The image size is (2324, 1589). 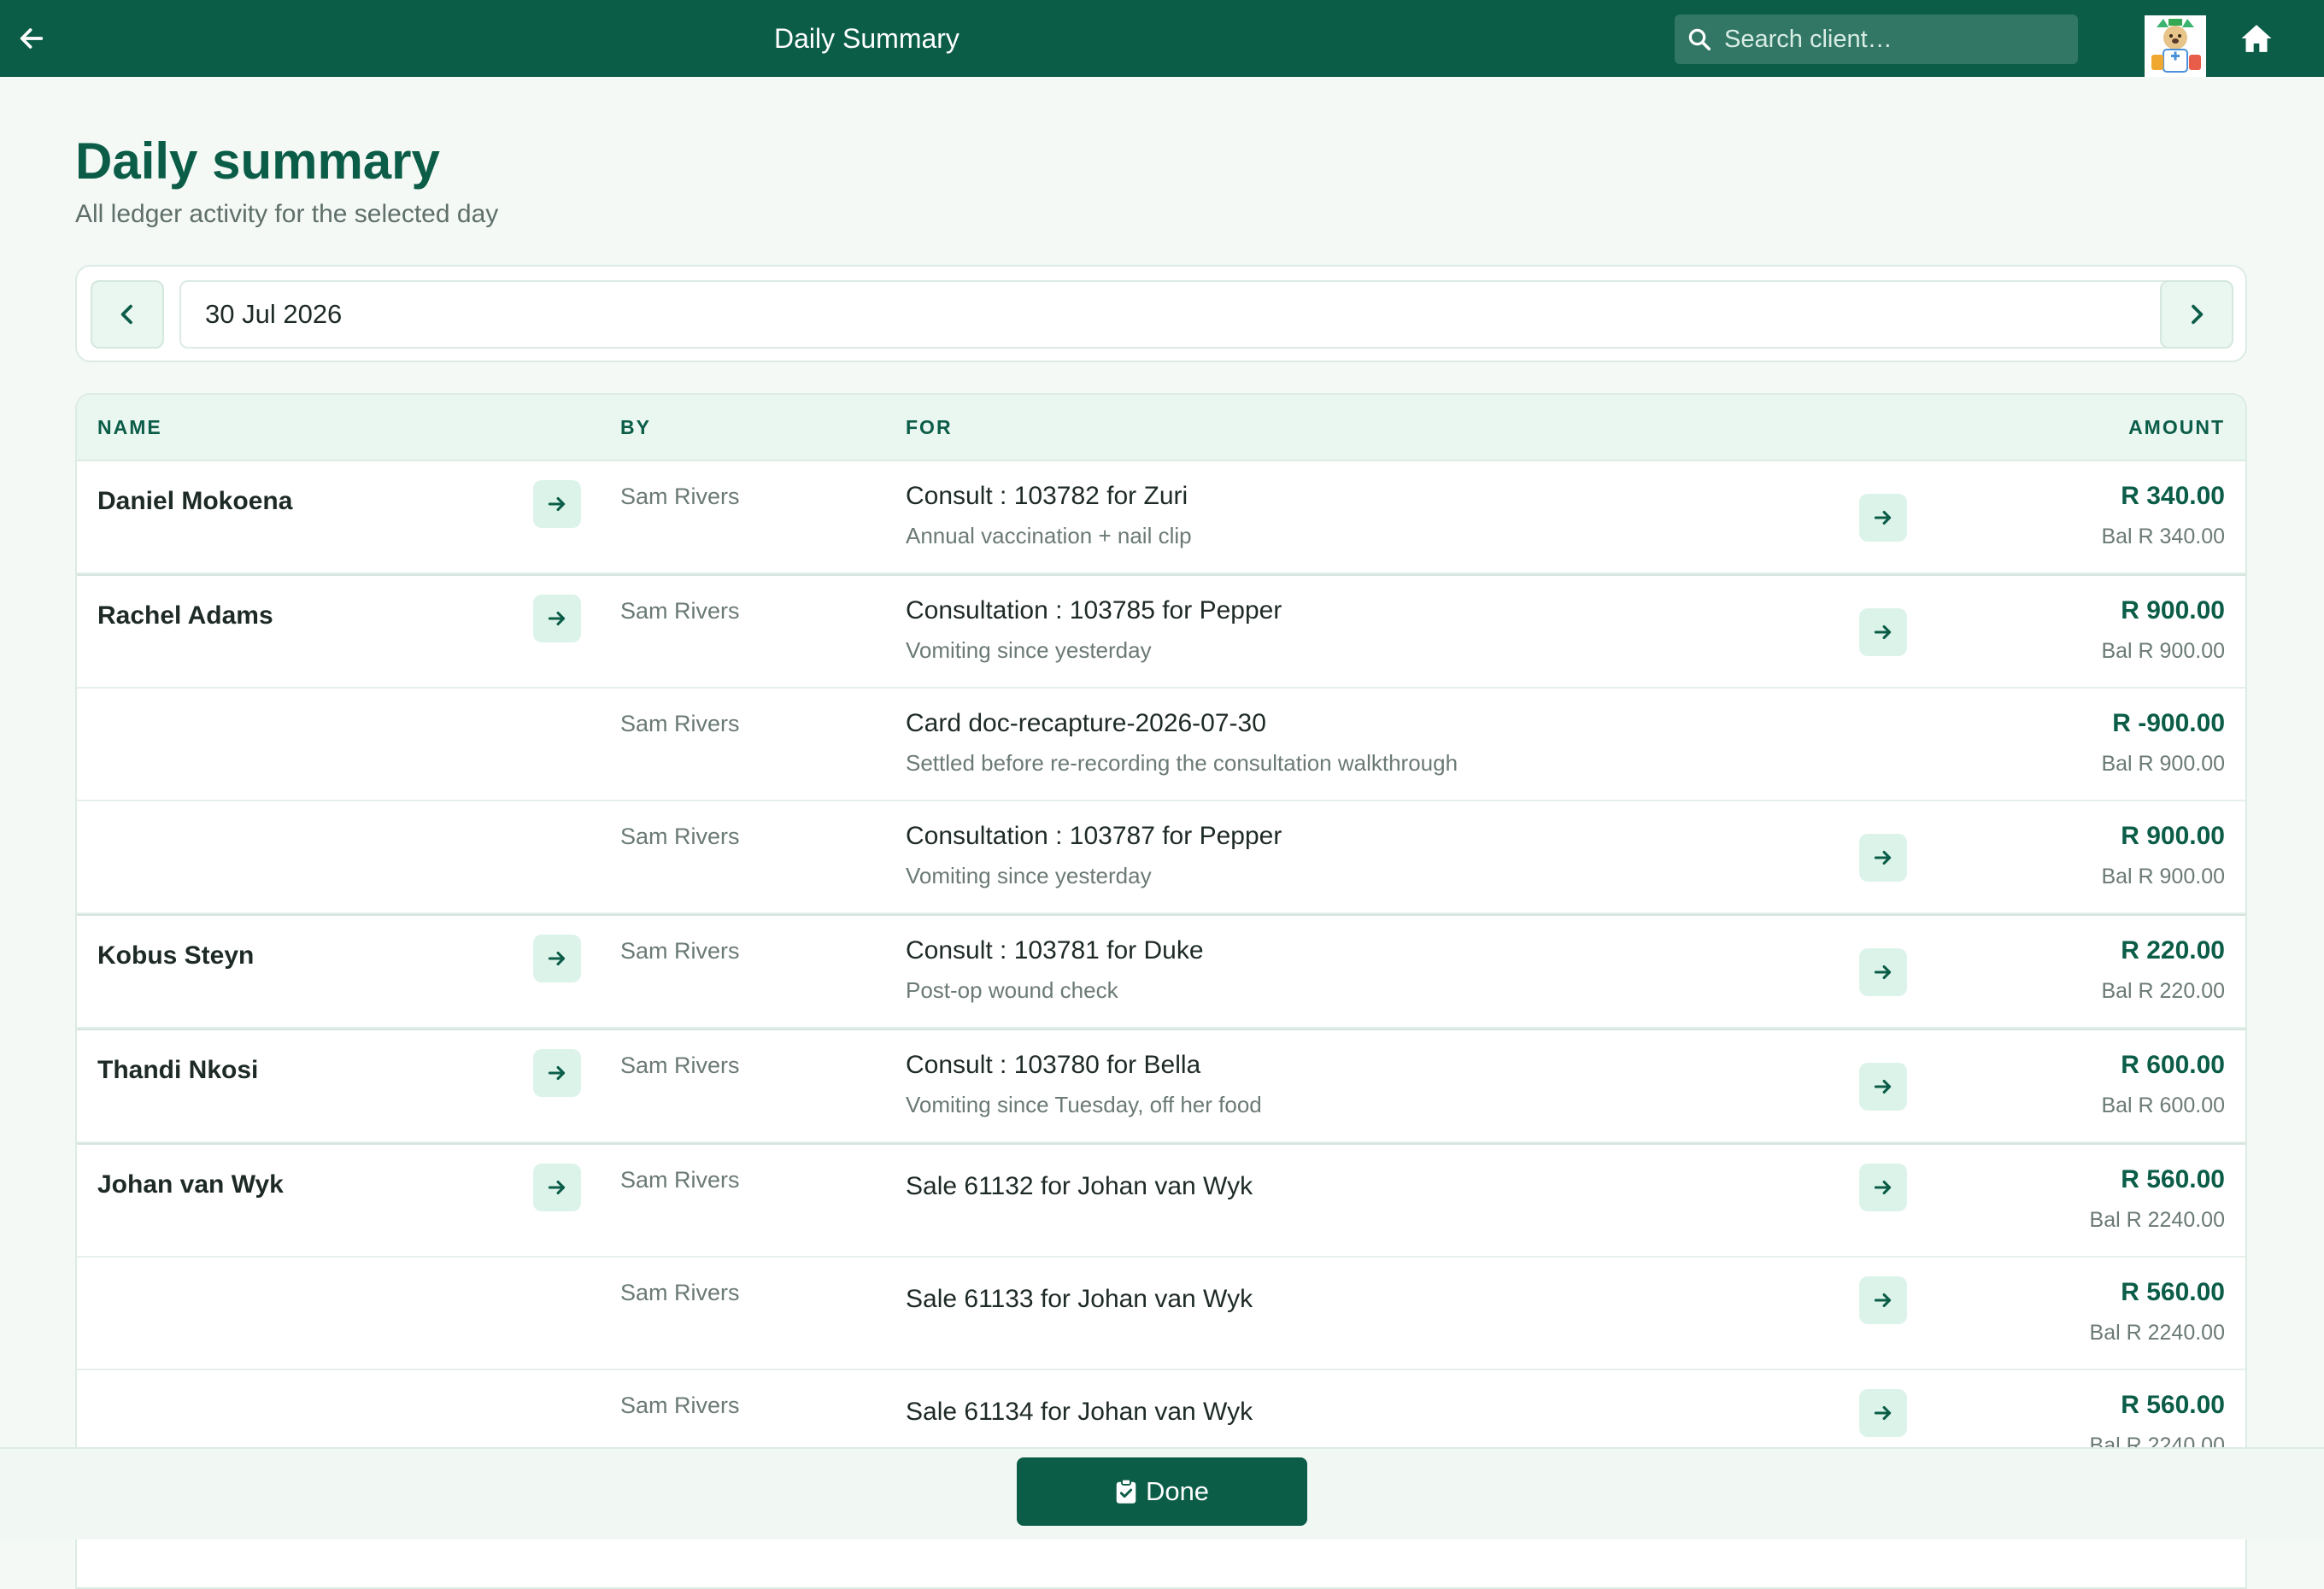 I want to click on column-header-by: BY, so click(x=635, y=427).